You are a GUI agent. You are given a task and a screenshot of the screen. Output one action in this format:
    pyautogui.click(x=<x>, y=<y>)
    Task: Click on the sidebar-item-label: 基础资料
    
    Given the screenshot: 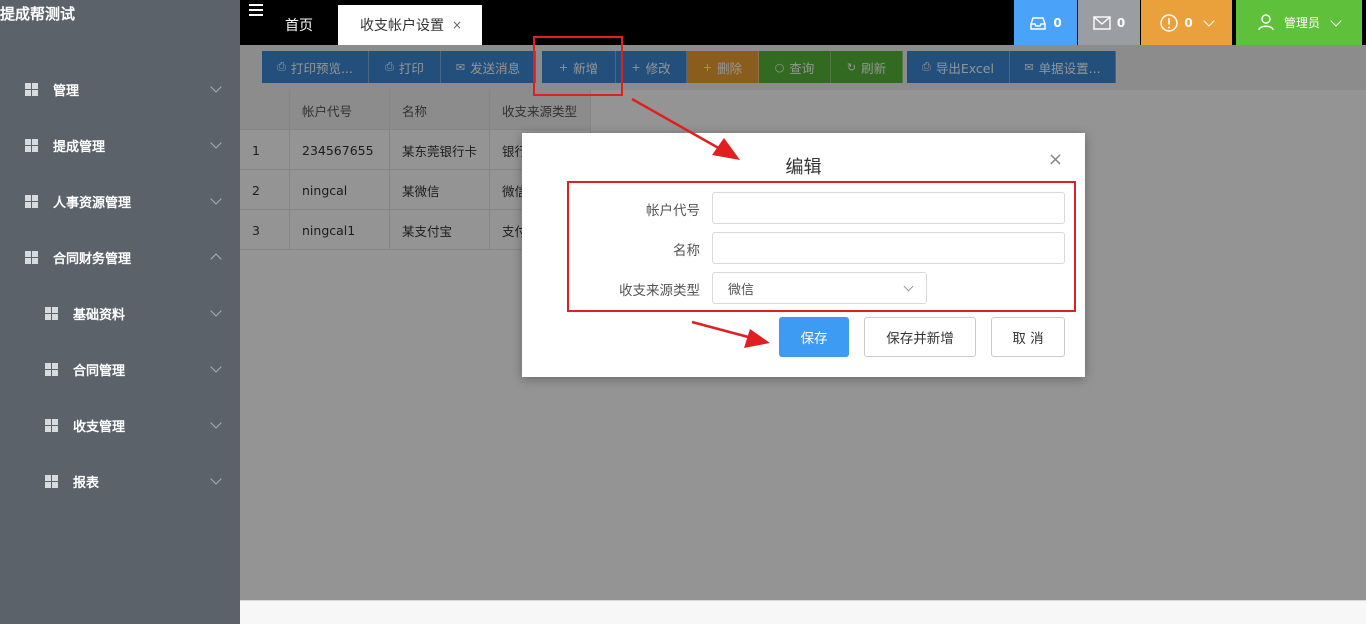 What is the action you would take?
    pyautogui.click(x=99, y=315)
    